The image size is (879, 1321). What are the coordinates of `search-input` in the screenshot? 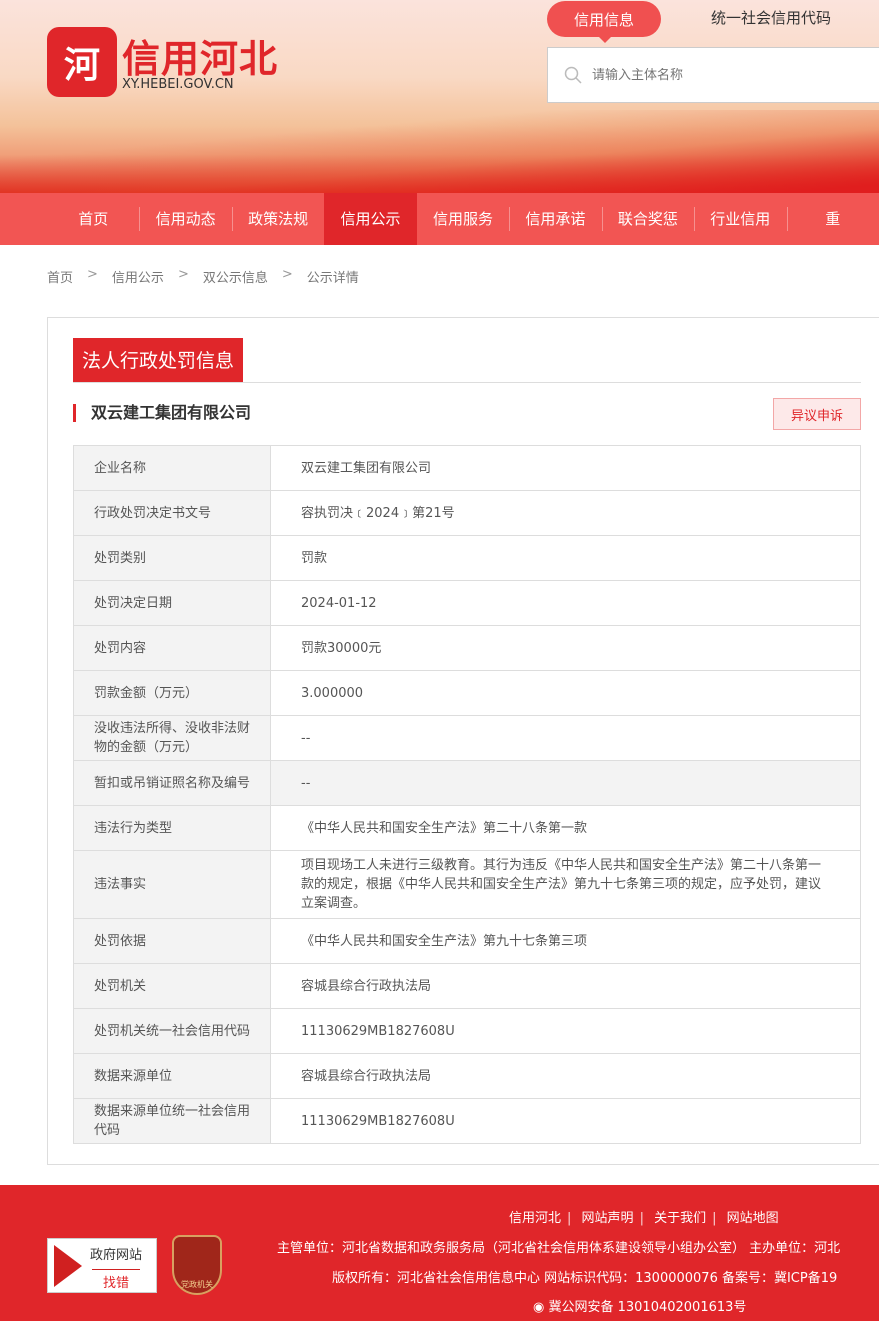 It's located at (717, 75).